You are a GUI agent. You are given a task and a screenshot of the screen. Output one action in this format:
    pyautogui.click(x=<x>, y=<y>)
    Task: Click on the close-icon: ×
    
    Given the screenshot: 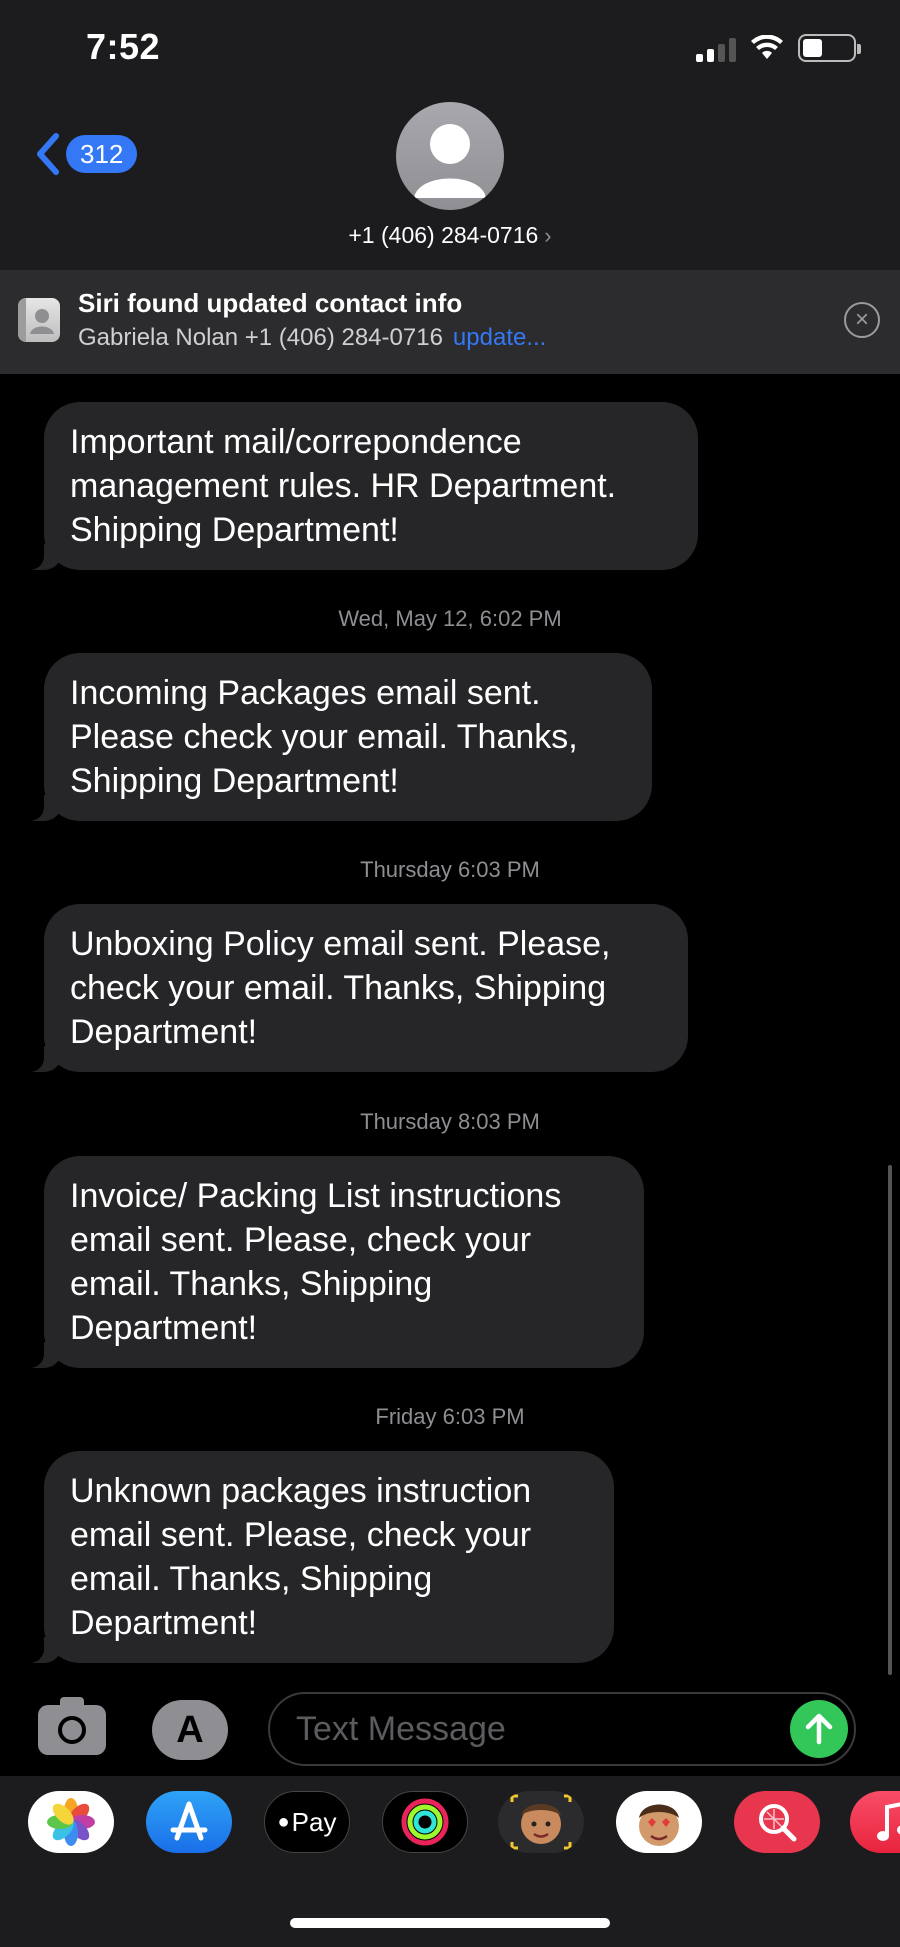 What is the action you would take?
    pyautogui.click(x=861, y=319)
    